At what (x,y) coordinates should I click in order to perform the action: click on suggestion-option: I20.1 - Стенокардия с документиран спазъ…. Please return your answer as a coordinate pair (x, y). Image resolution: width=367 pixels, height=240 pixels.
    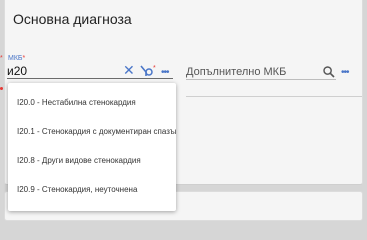
    Looking at the image, I should click on (92, 131).